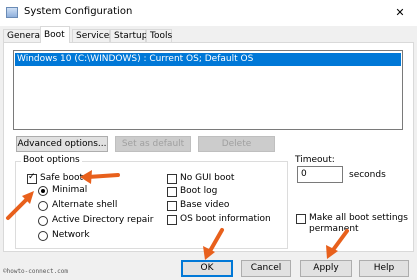  What do you see at coordinates (43, 236) in the screenshot?
I see `network-radio` at bounding box center [43, 236].